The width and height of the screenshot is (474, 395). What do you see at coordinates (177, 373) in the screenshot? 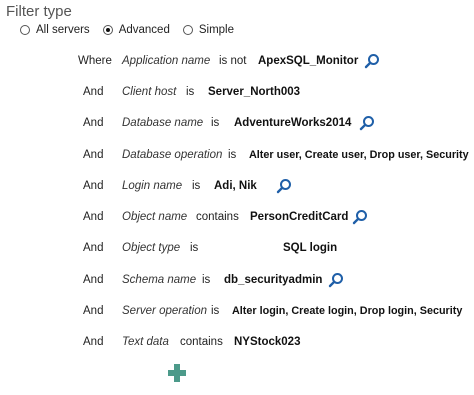
I see `plus-icon` at bounding box center [177, 373].